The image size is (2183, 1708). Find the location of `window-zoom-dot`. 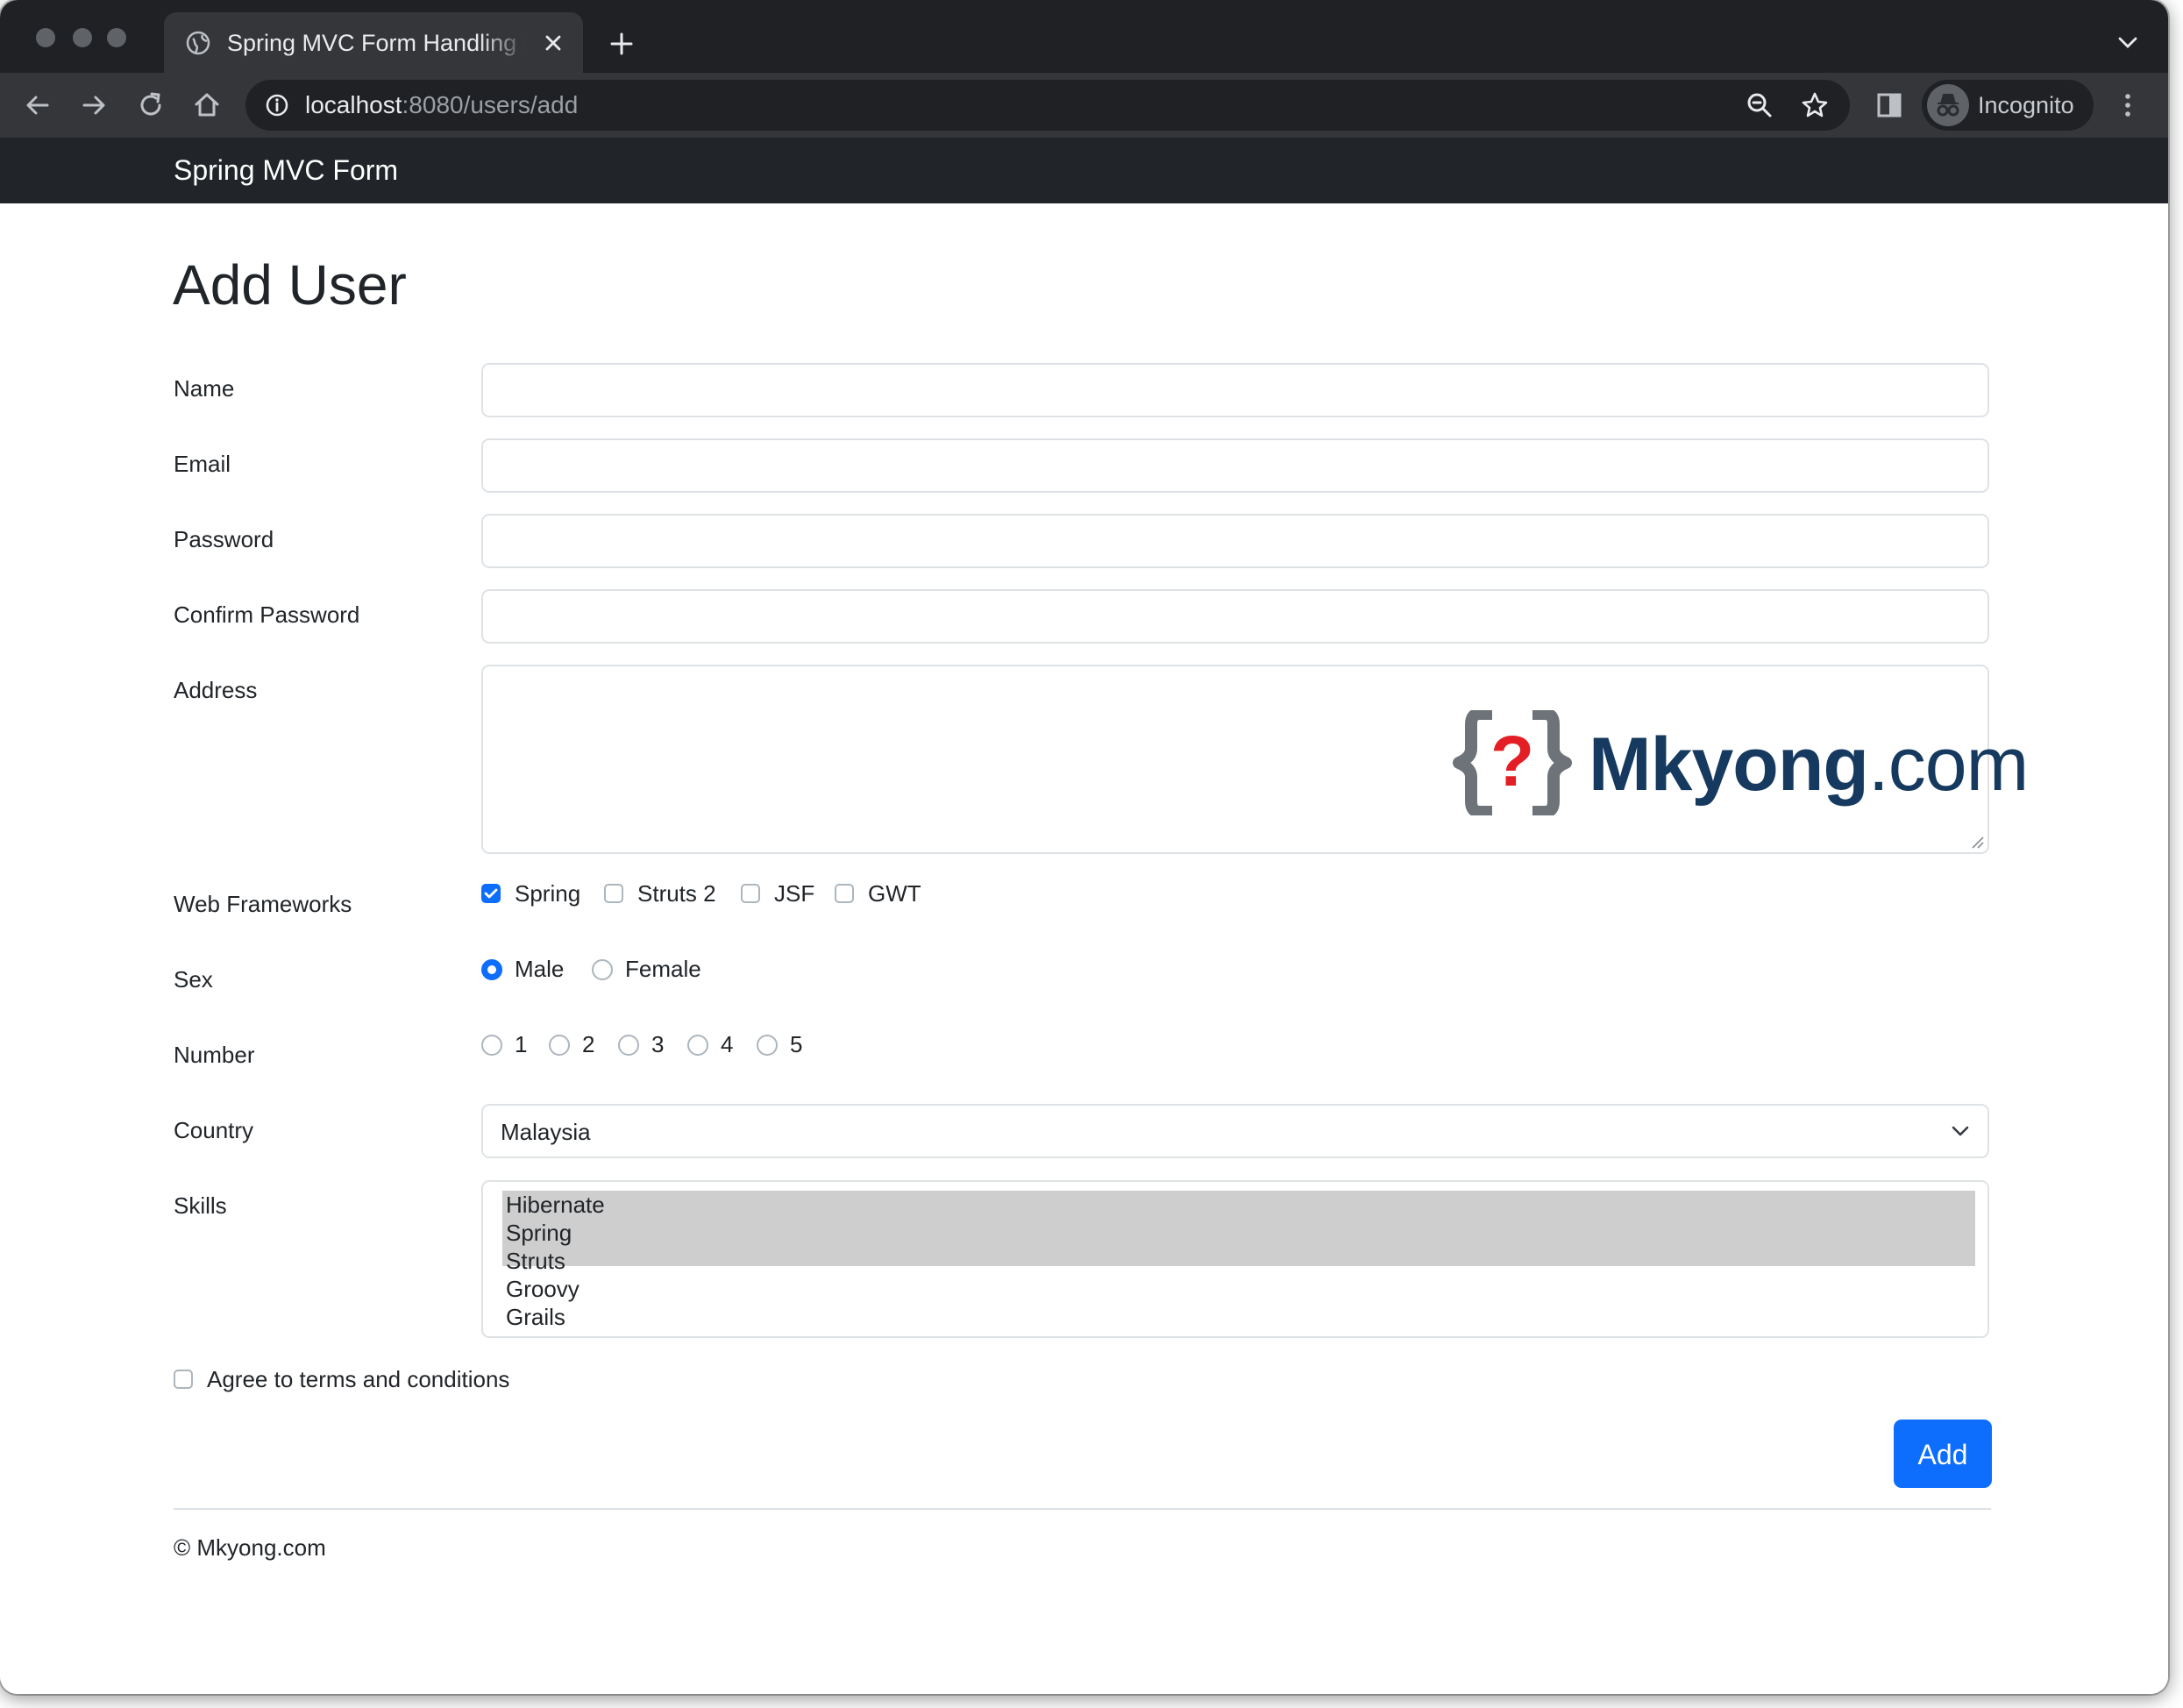

window-zoom-dot is located at coordinates (116, 37).